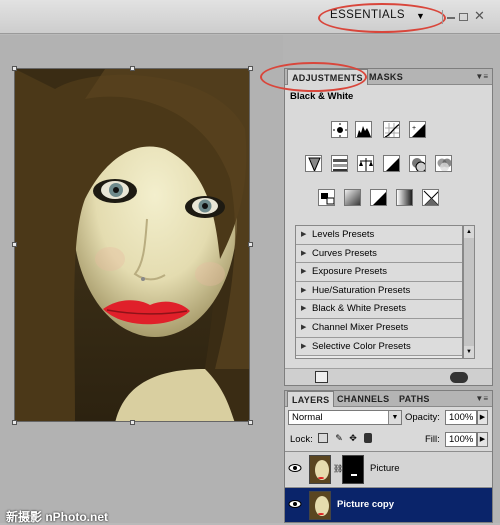  I want to click on return-to-list-icon, so click(321, 377).